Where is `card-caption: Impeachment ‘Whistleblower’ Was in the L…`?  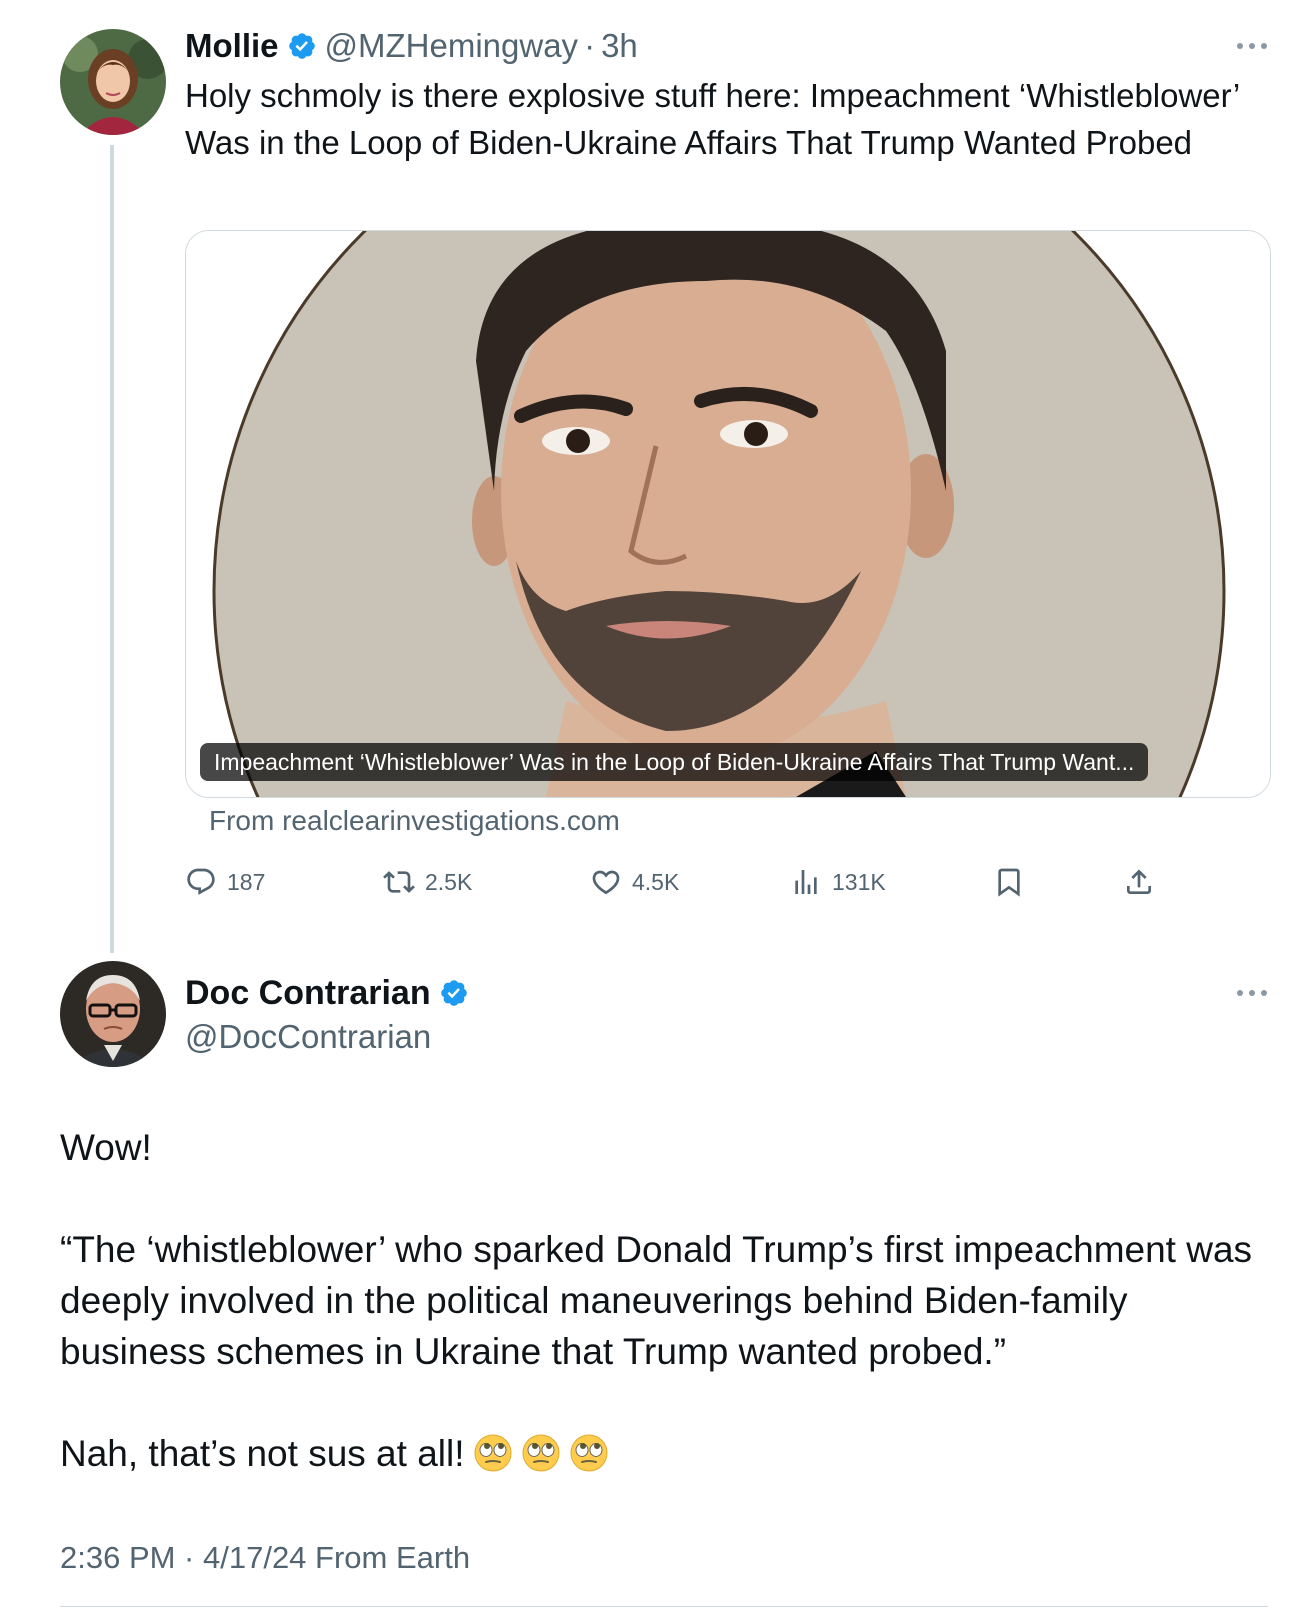
card-caption: Impeachment ‘Whistleblower’ Was in the L… is located at coordinates (674, 762).